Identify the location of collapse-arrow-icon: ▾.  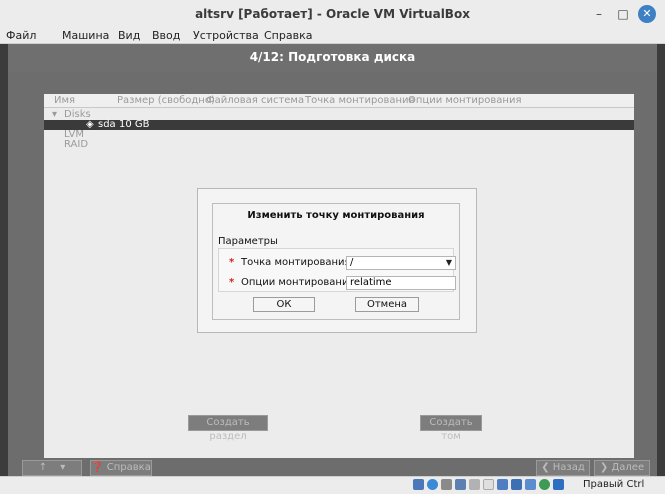
(54, 114).